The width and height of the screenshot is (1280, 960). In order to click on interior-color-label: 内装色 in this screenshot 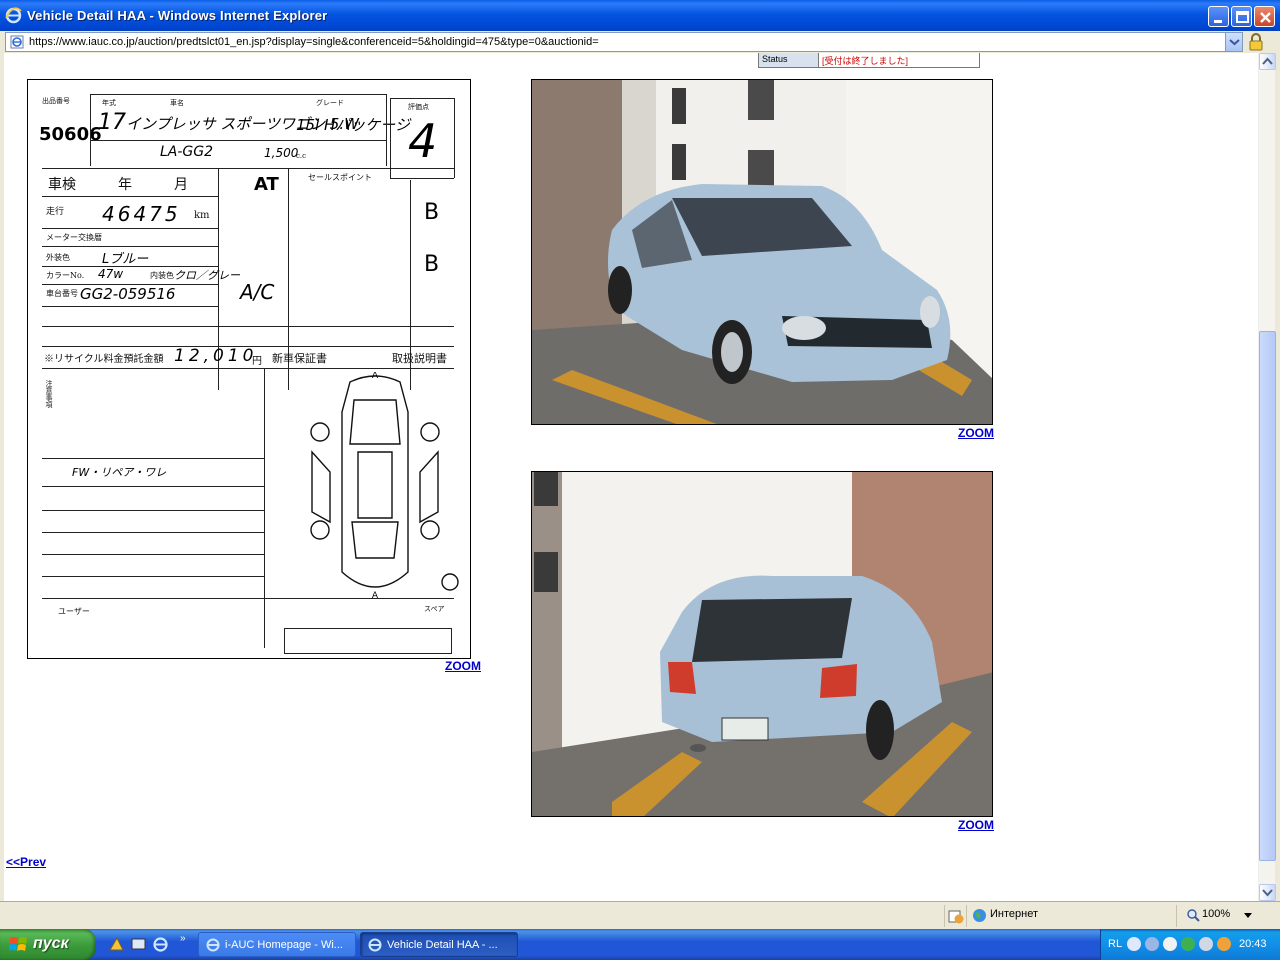, I will do `click(162, 275)`.